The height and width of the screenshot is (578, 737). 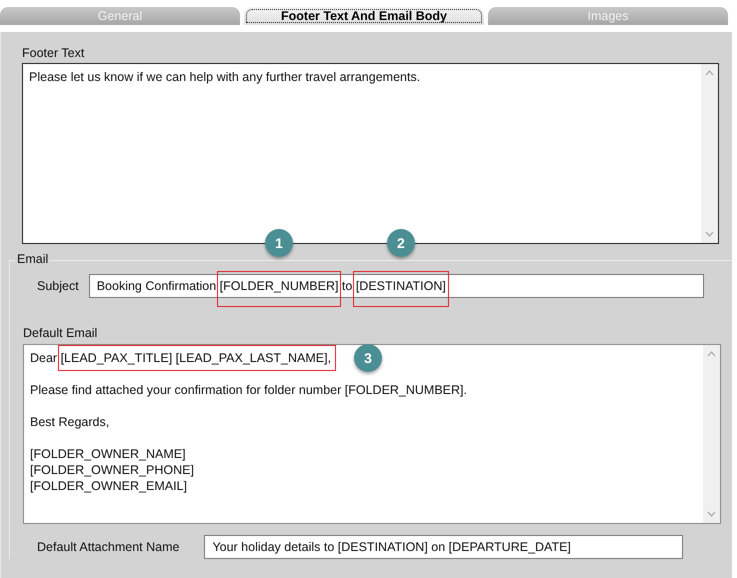 I want to click on subject-label: Subject, so click(x=58, y=286).